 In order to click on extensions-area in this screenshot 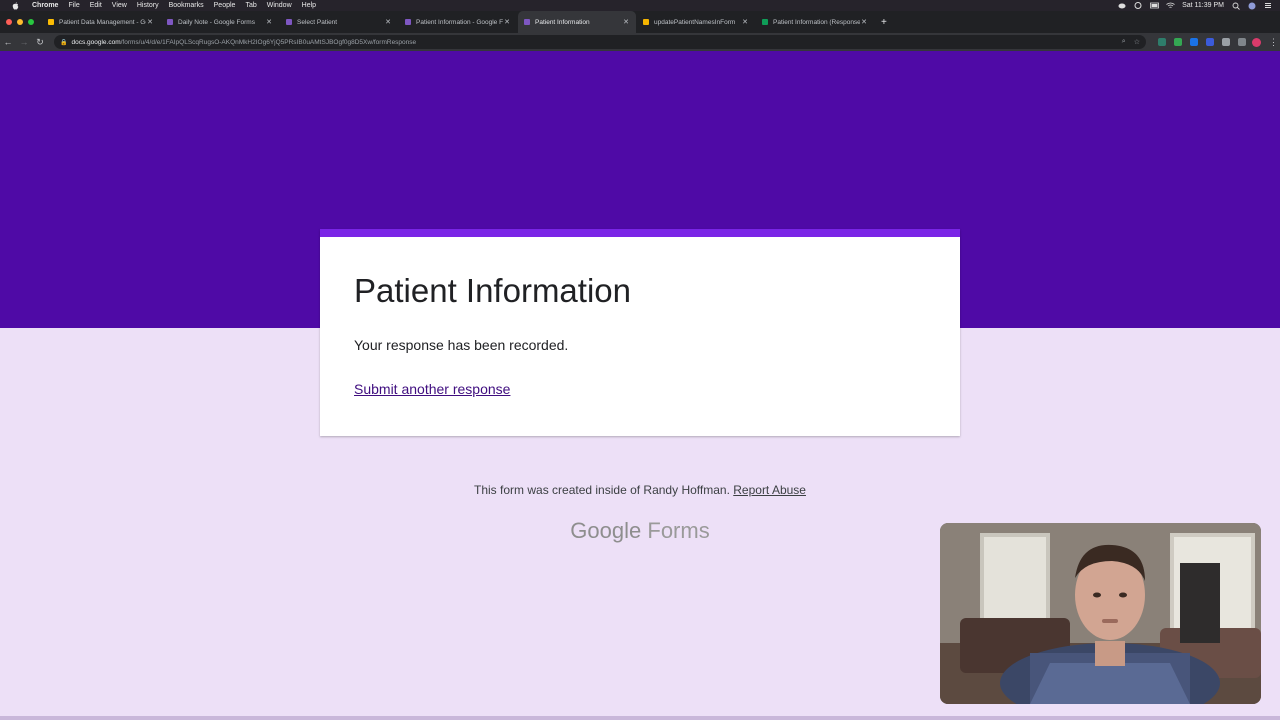, I will do `click(1202, 42)`.